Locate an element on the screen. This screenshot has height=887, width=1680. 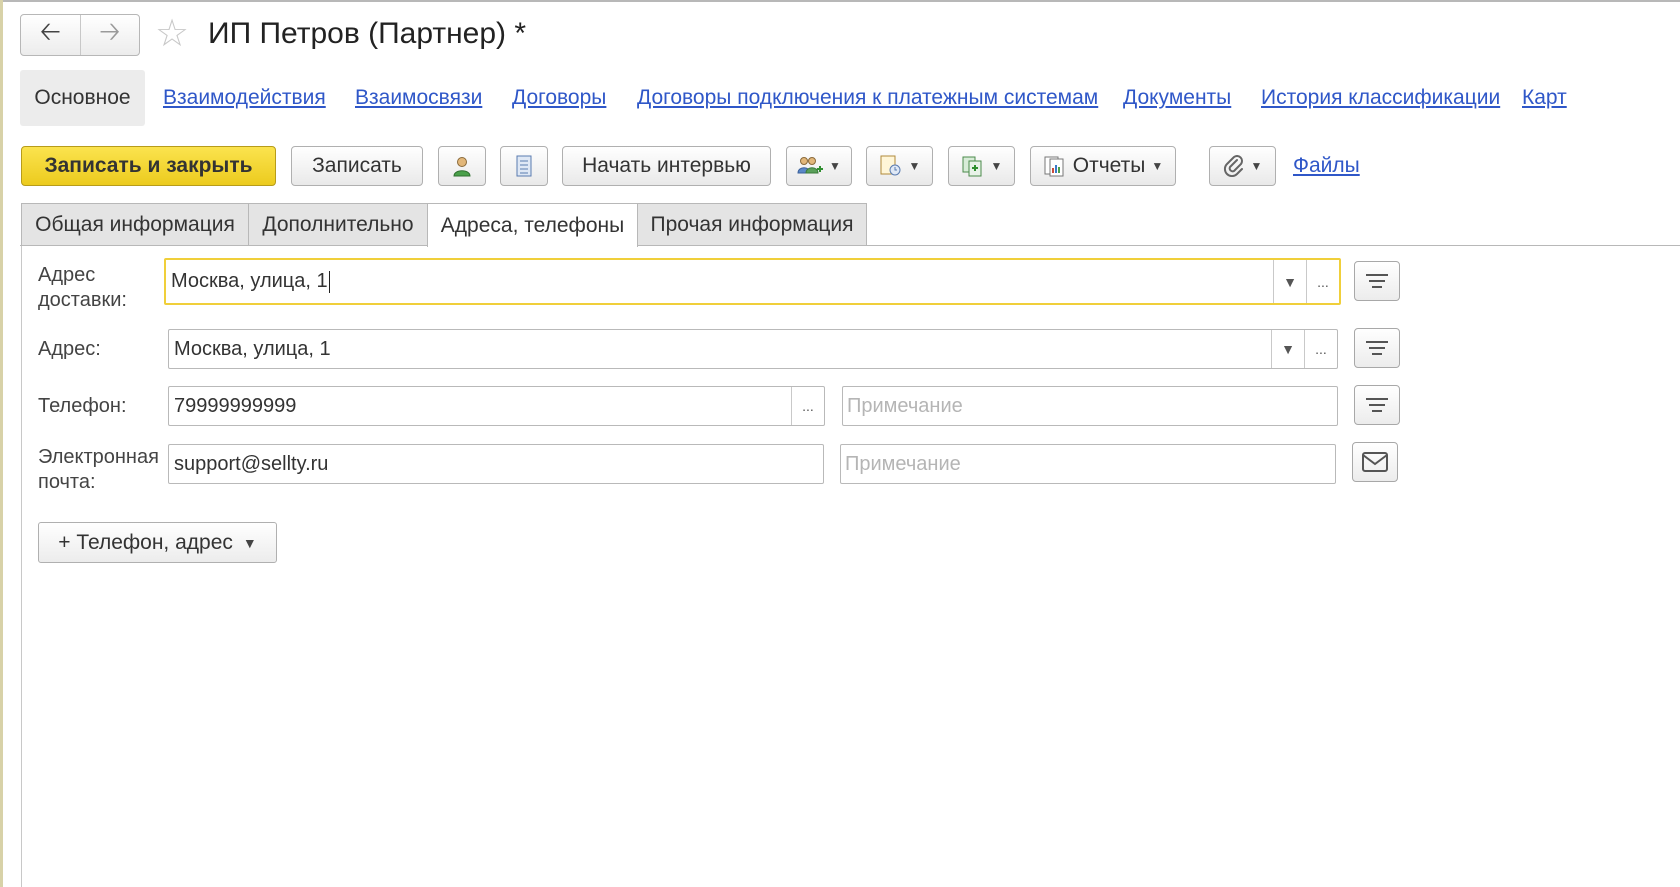
section-link-documents: Документы is located at coordinates (1177, 98).